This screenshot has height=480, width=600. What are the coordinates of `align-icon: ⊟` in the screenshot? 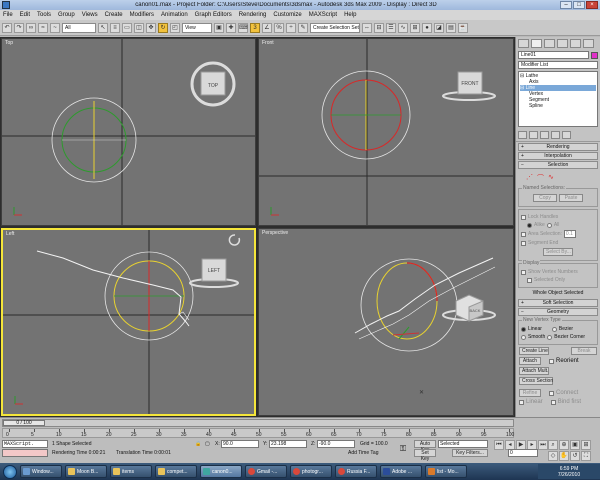 It's located at (379, 27).